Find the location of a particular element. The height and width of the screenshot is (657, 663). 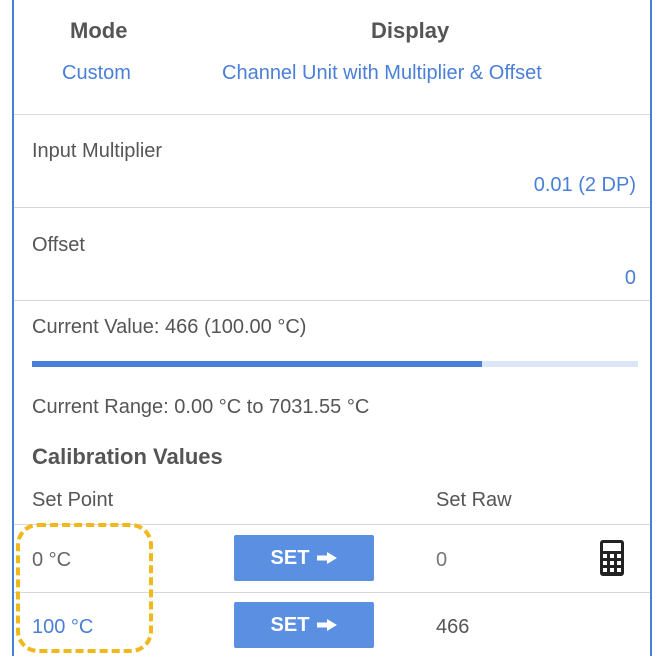

display-label: Display is located at coordinates (410, 30).